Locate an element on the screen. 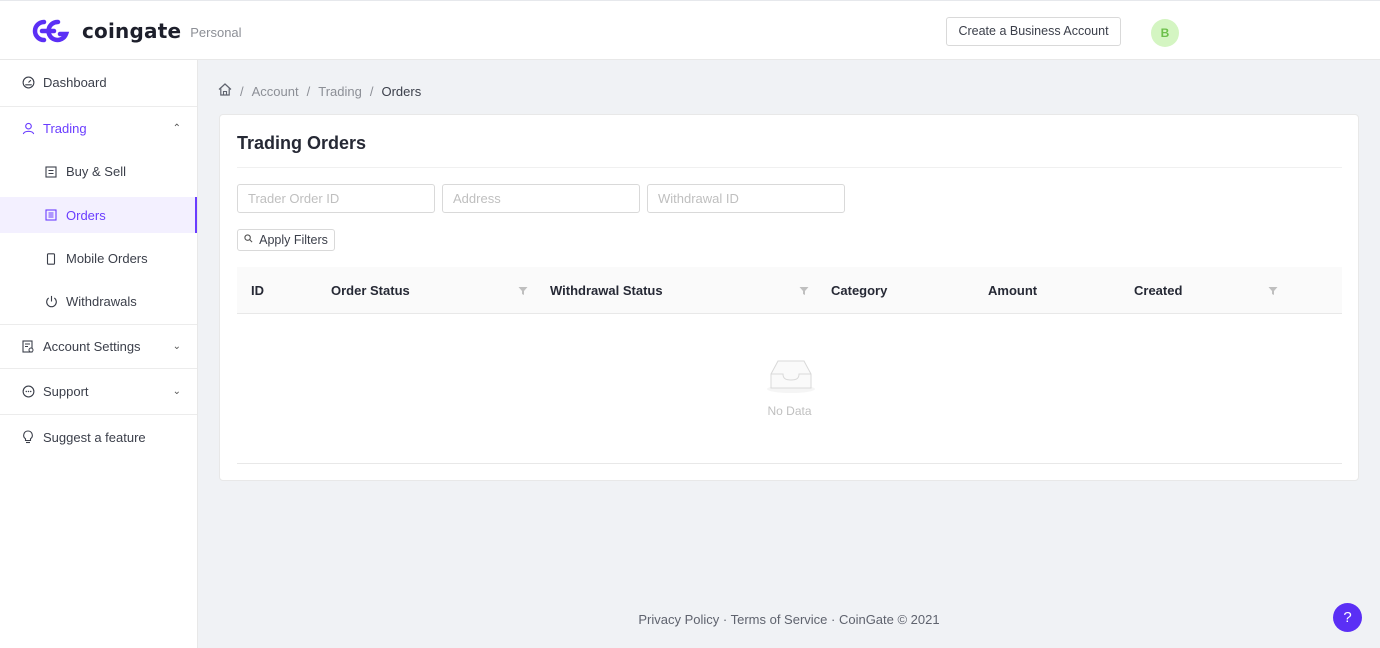  power-icon is located at coordinates (51, 302).